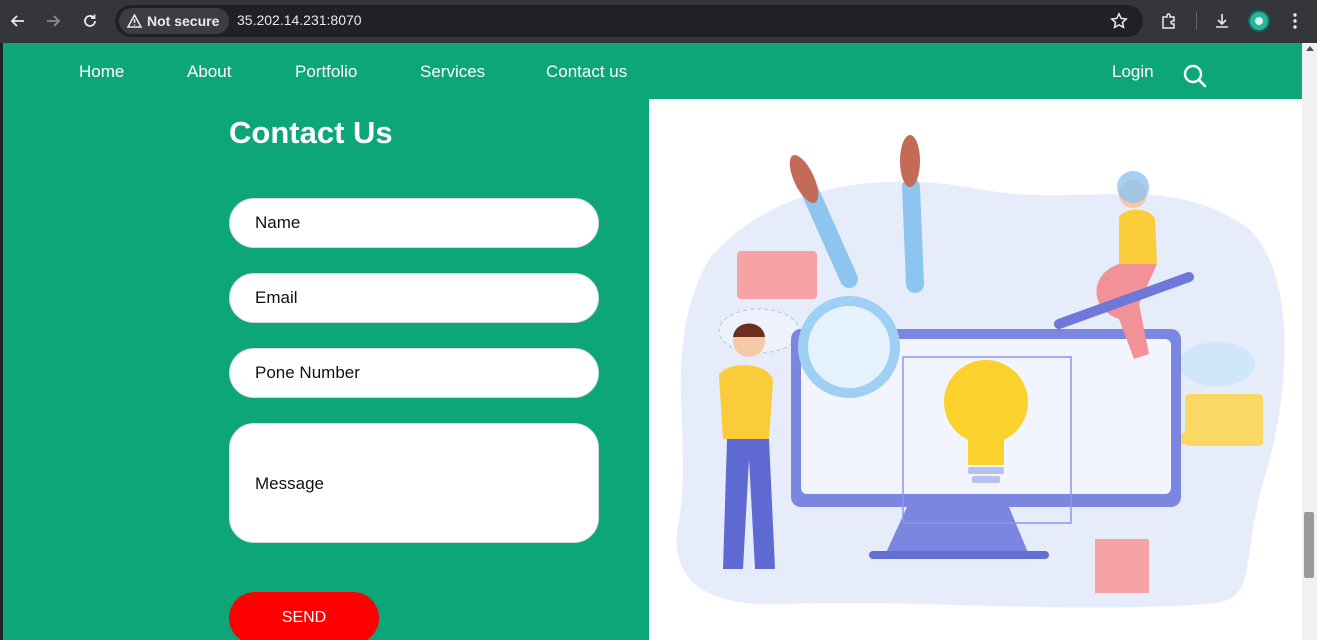  I want to click on warning-triangle-icon, so click(134, 21).